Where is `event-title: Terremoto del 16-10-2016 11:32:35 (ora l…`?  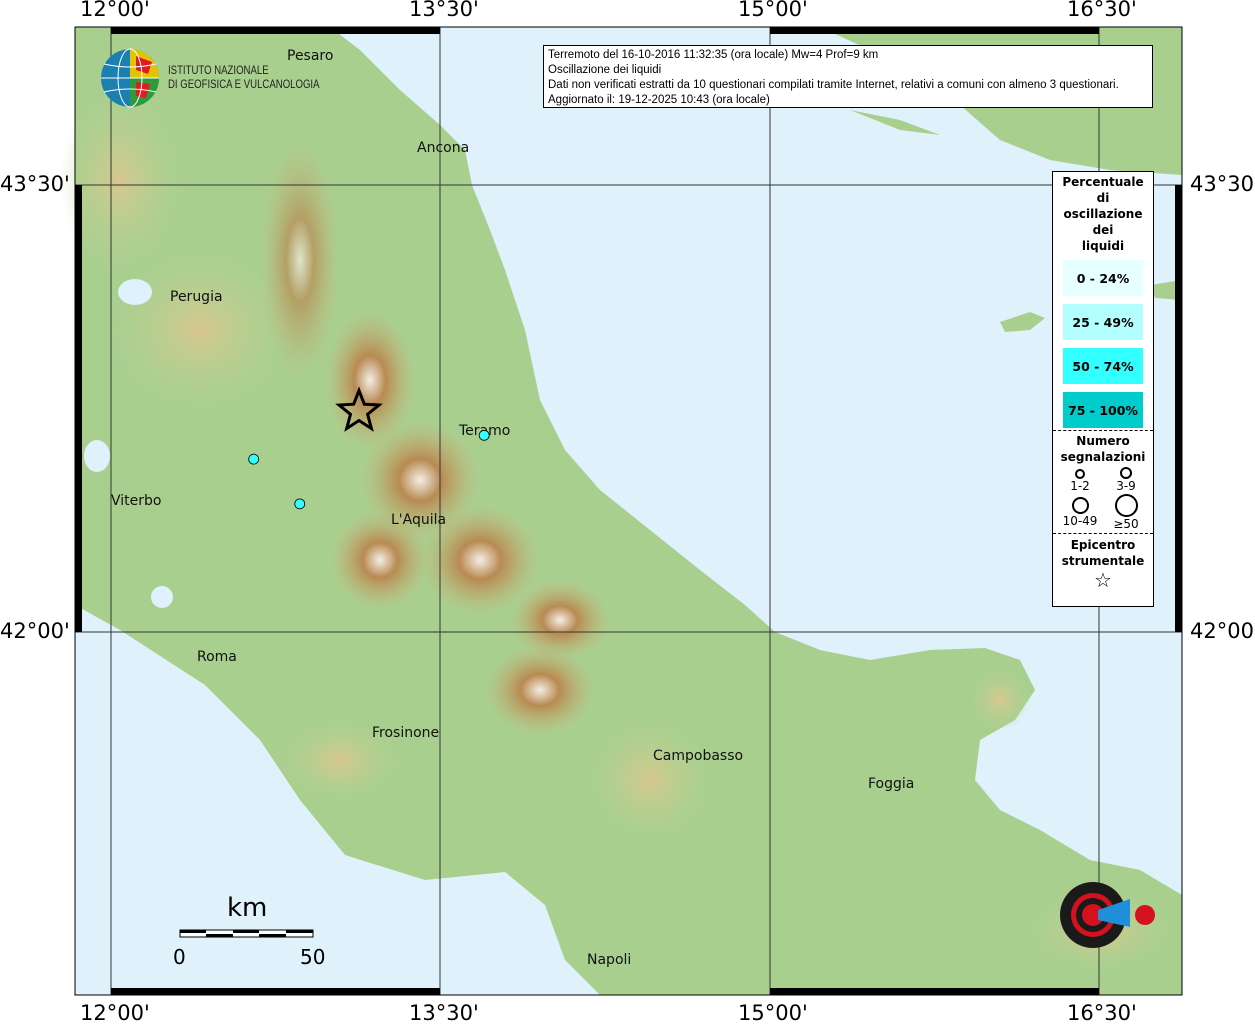
event-title: Terremoto del 16-10-2016 11:32:35 (ora l… is located at coordinates (713, 55).